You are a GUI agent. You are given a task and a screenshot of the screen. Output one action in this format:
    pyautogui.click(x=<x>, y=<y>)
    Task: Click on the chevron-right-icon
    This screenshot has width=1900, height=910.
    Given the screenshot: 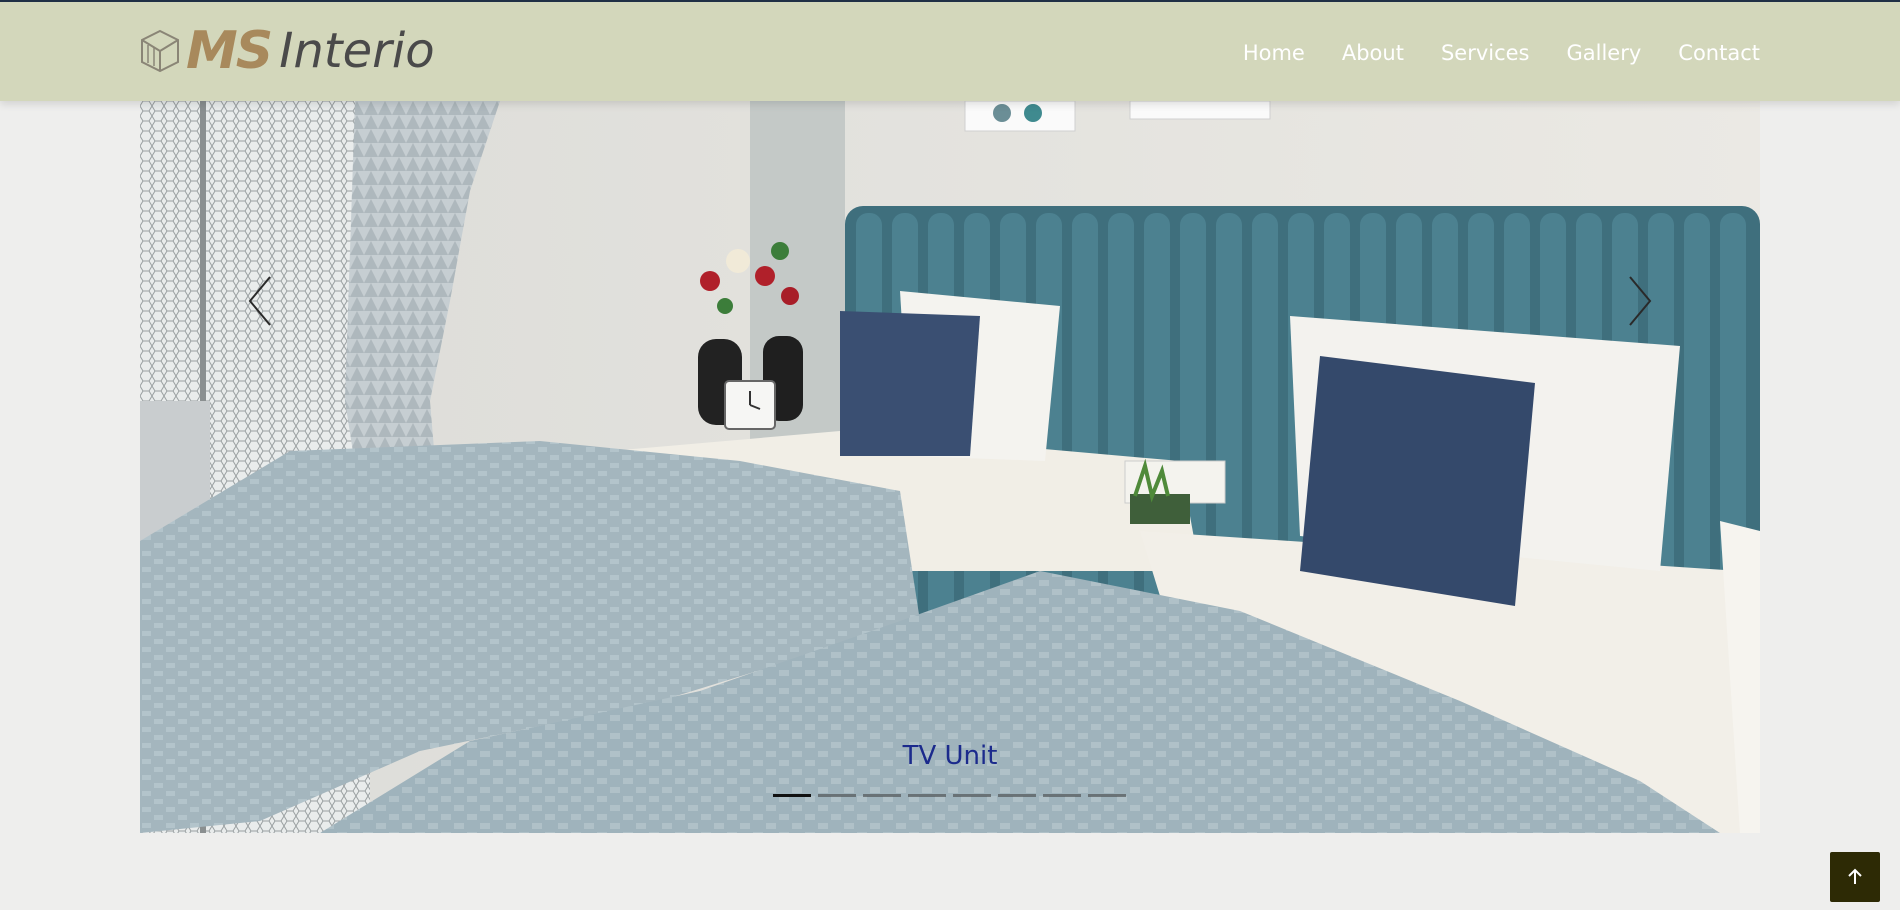 What is the action you would take?
    pyautogui.click(x=1640, y=301)
    